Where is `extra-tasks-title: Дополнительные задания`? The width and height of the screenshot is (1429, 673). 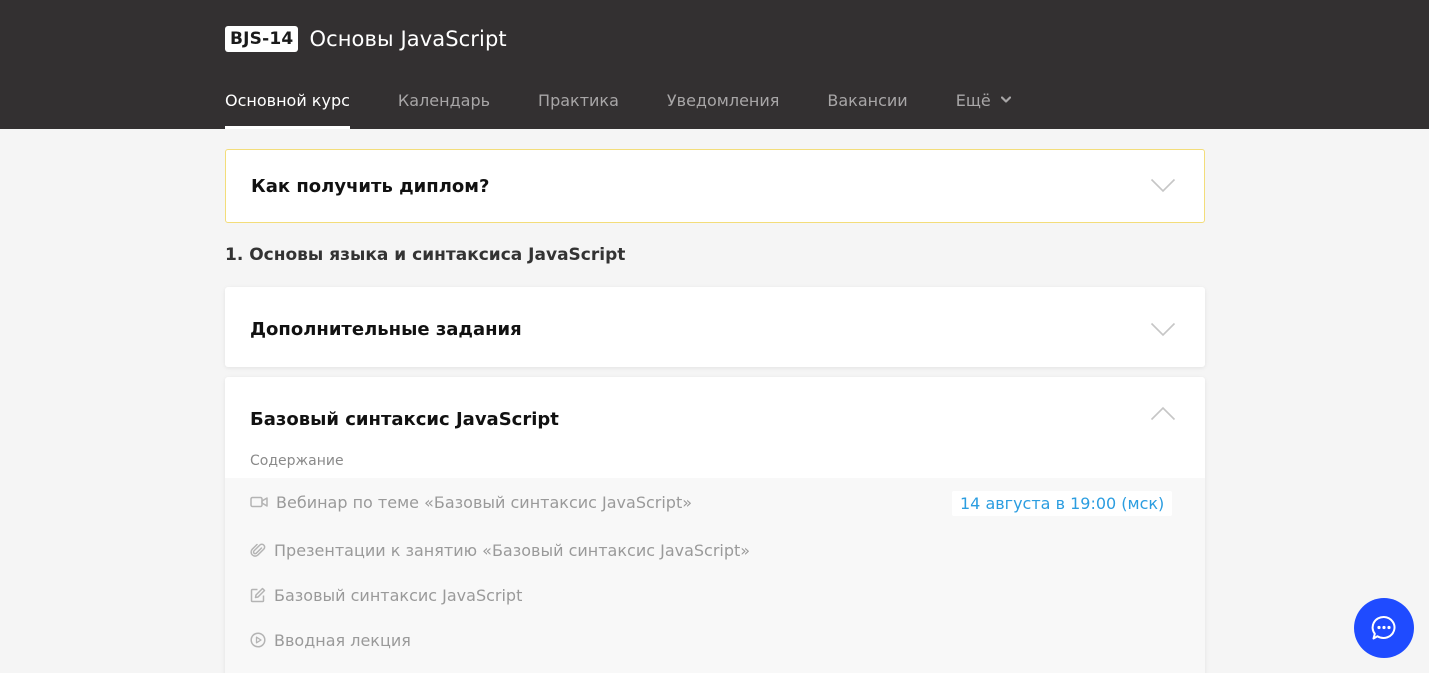
extra-tasks-title: Дополнительные задания is located at coordinates (386, 329).